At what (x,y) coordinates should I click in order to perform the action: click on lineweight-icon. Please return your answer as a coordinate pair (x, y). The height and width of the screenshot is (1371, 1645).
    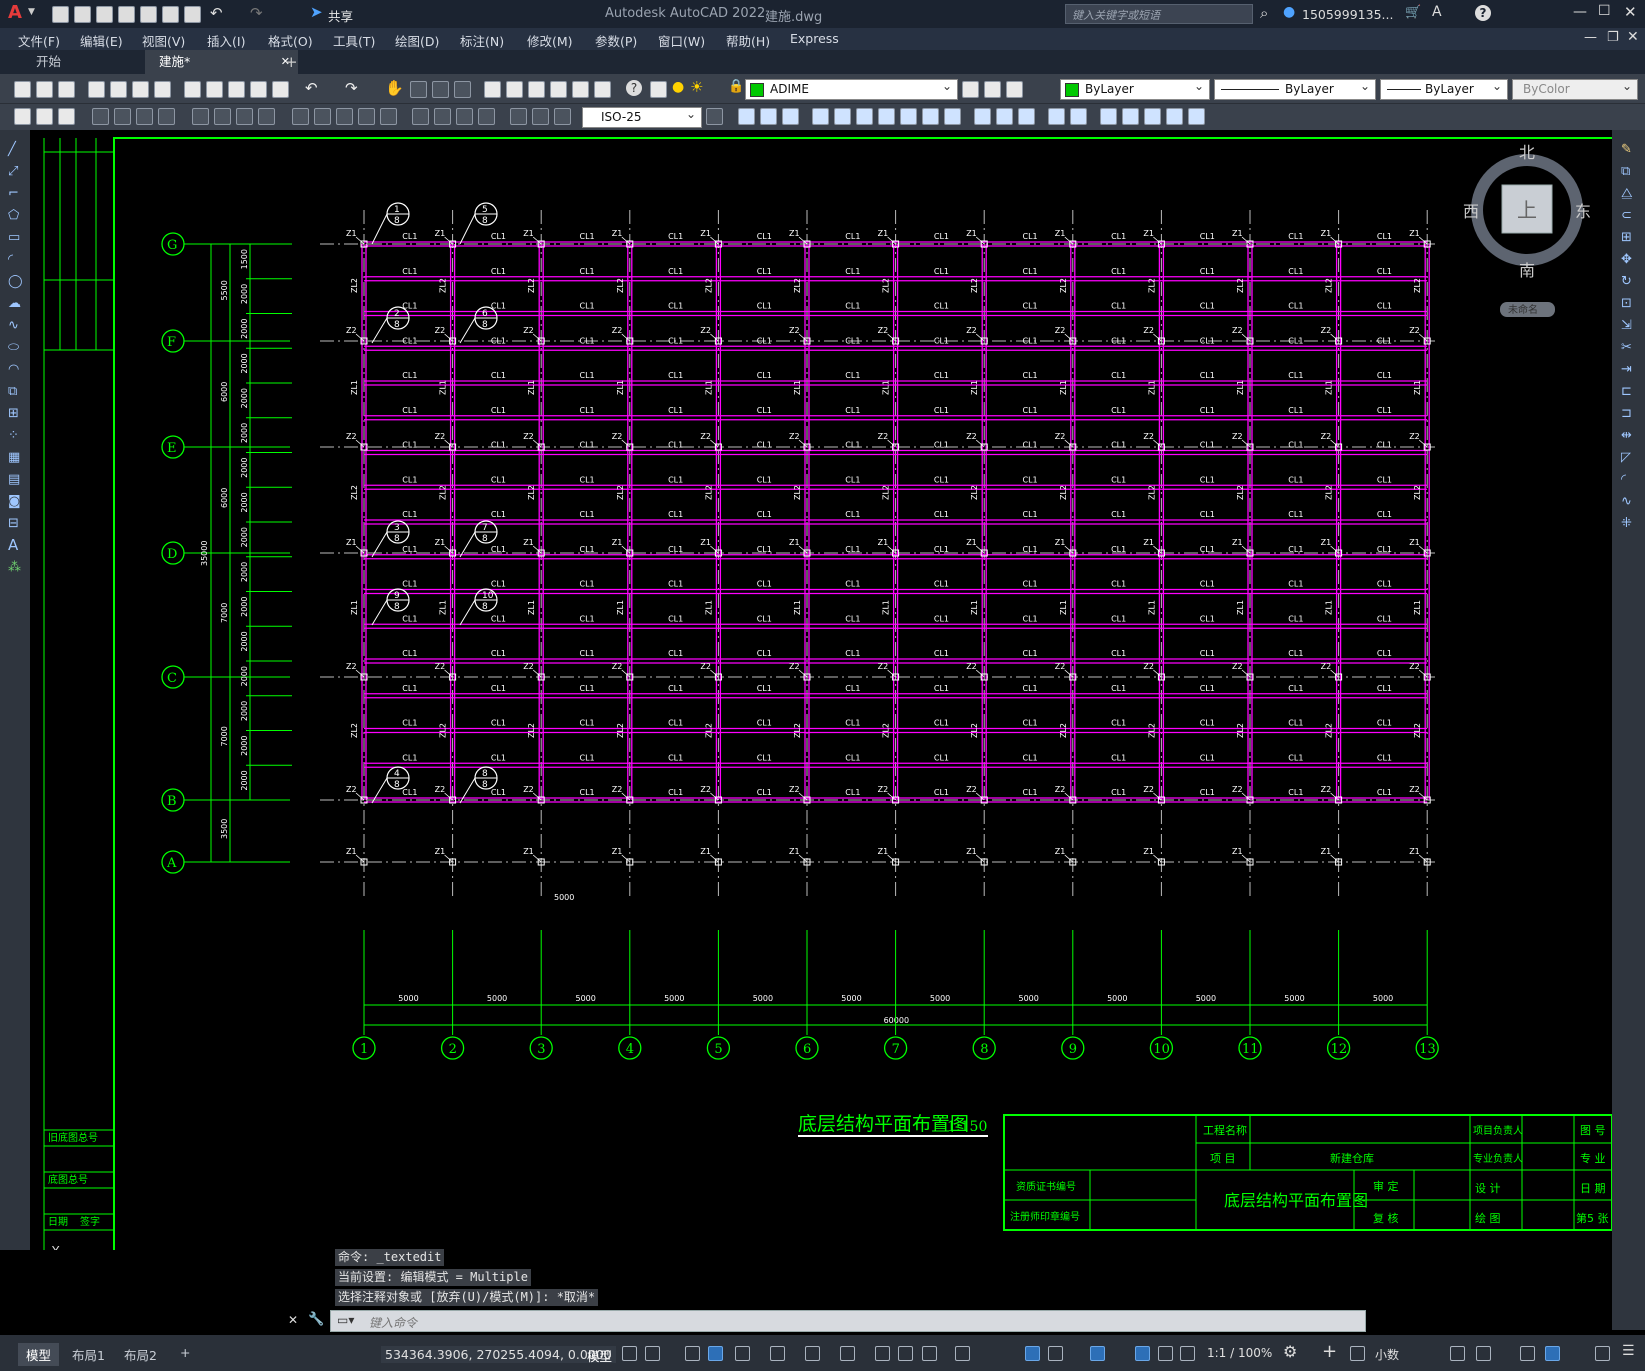
    Looking at the image, I should click on (882, 1353).